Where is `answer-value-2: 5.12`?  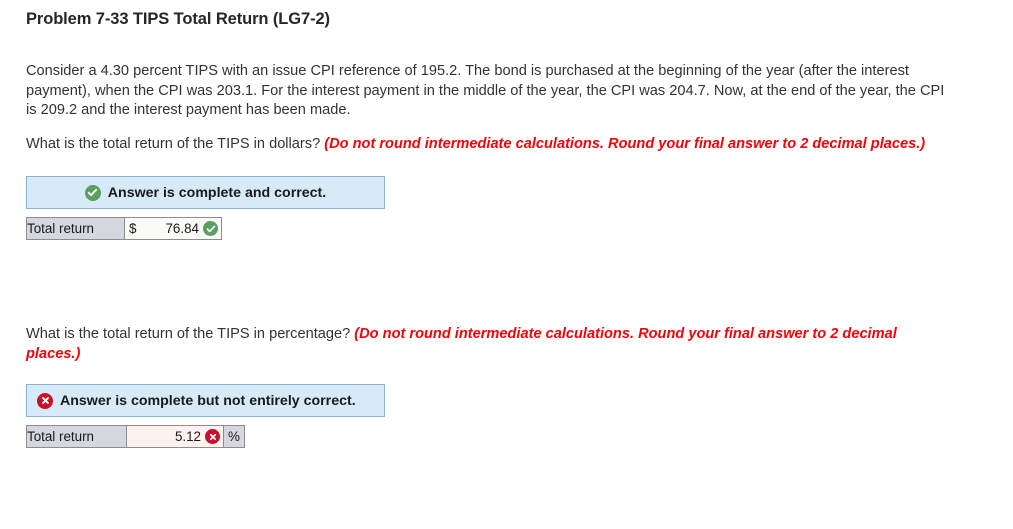
answer-value-2: 5.12 is located at coordinates (168, 436).